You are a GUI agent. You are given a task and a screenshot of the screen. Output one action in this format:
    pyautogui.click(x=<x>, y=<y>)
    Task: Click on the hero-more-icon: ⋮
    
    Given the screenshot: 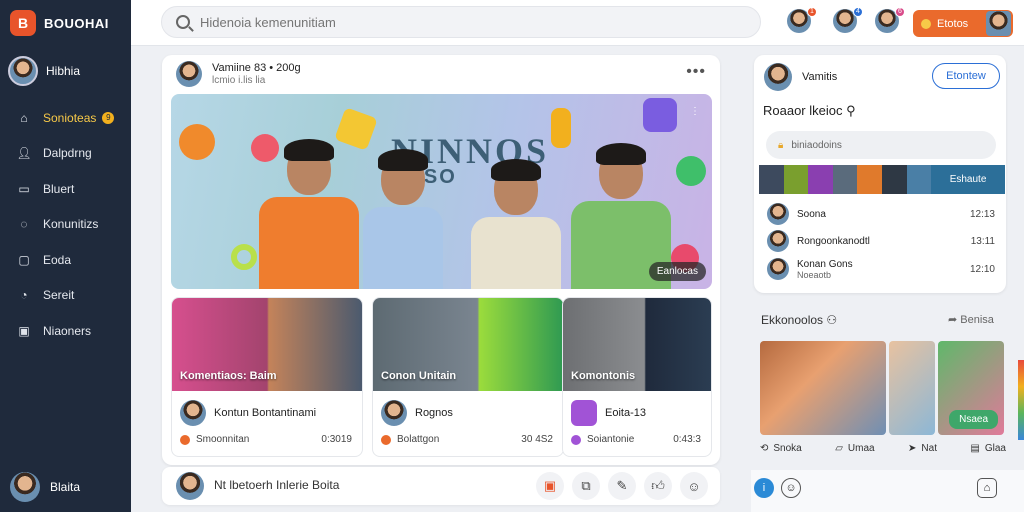 What is the action you would take?
    pyautogui.click(x=695, y=111)
    